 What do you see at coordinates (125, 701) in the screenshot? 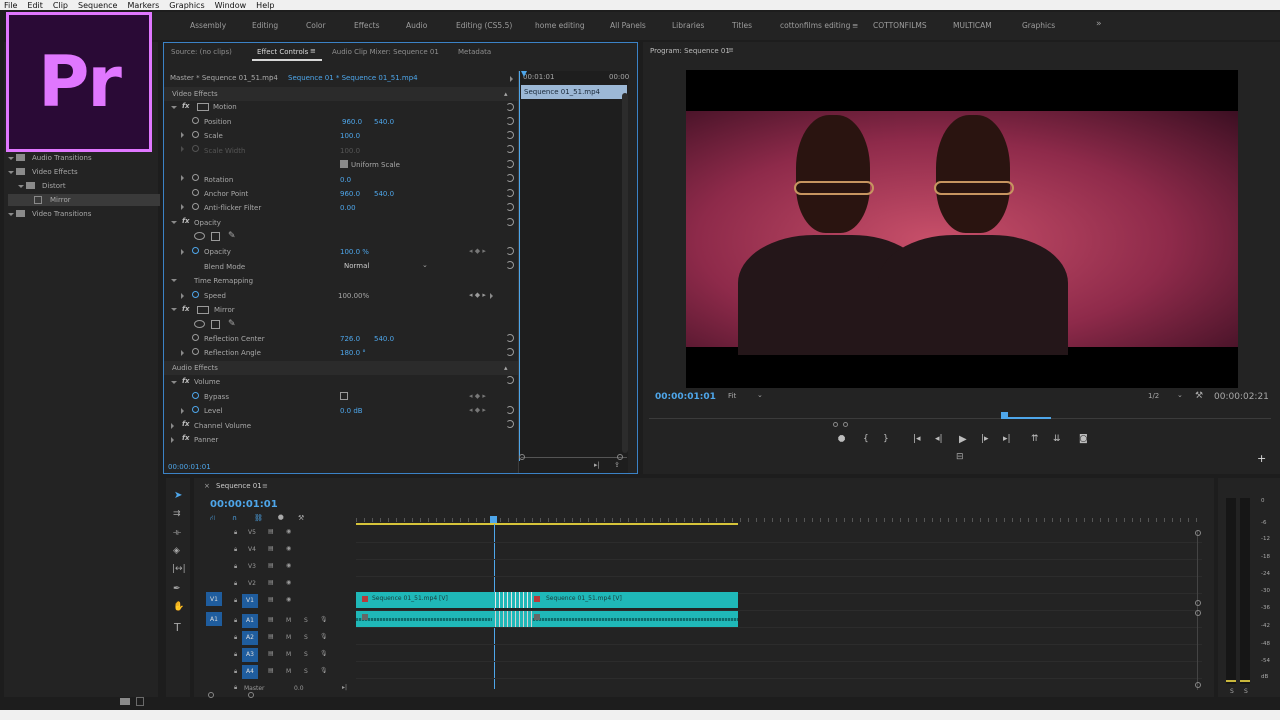
I see `new-bin-icon` at bounding box center [125, 701].